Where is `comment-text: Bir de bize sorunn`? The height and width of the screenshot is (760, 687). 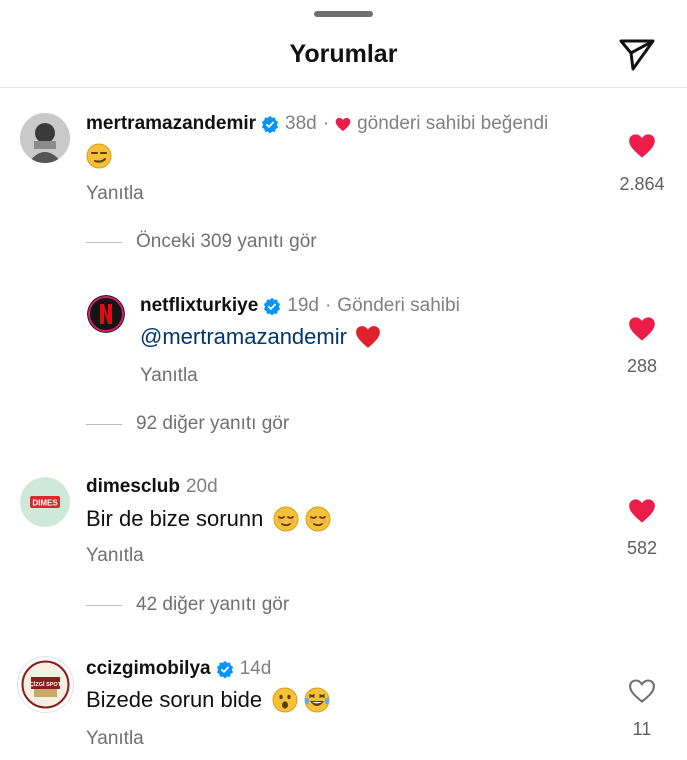 comment-text: Bir de bize sorunn is located at coordinates (208, 519).